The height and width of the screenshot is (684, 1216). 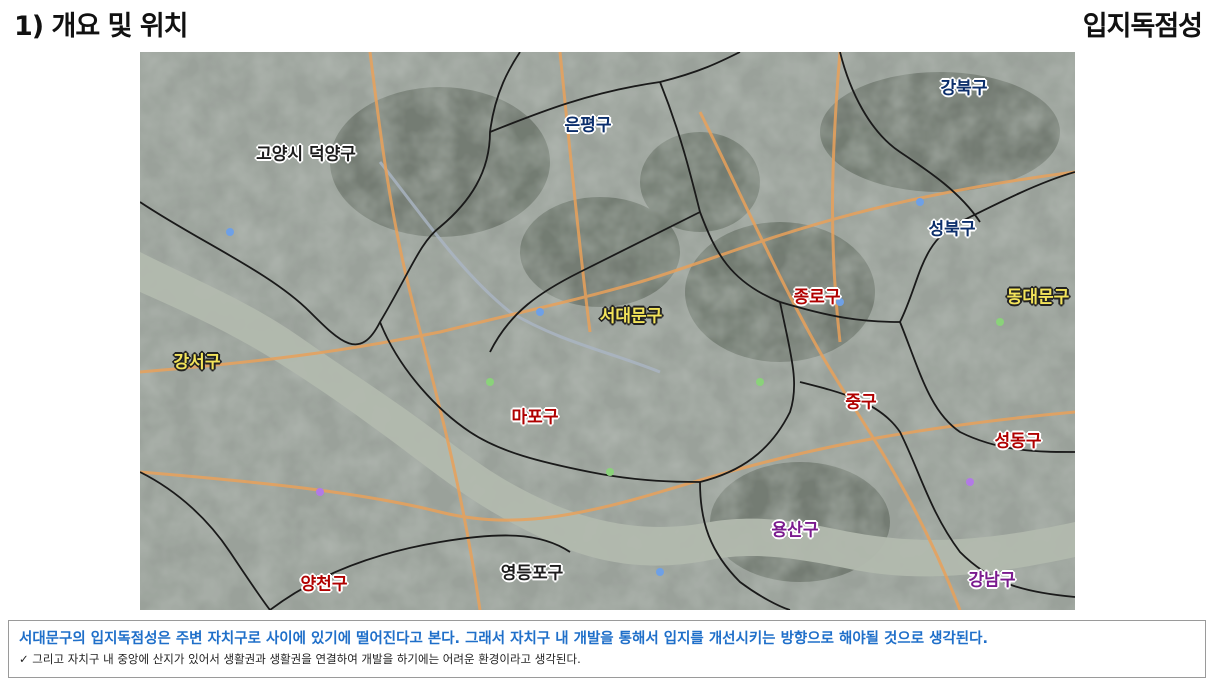 I want to click on district-label-seodaemun: 서대문구, so click(x=631, y=316).